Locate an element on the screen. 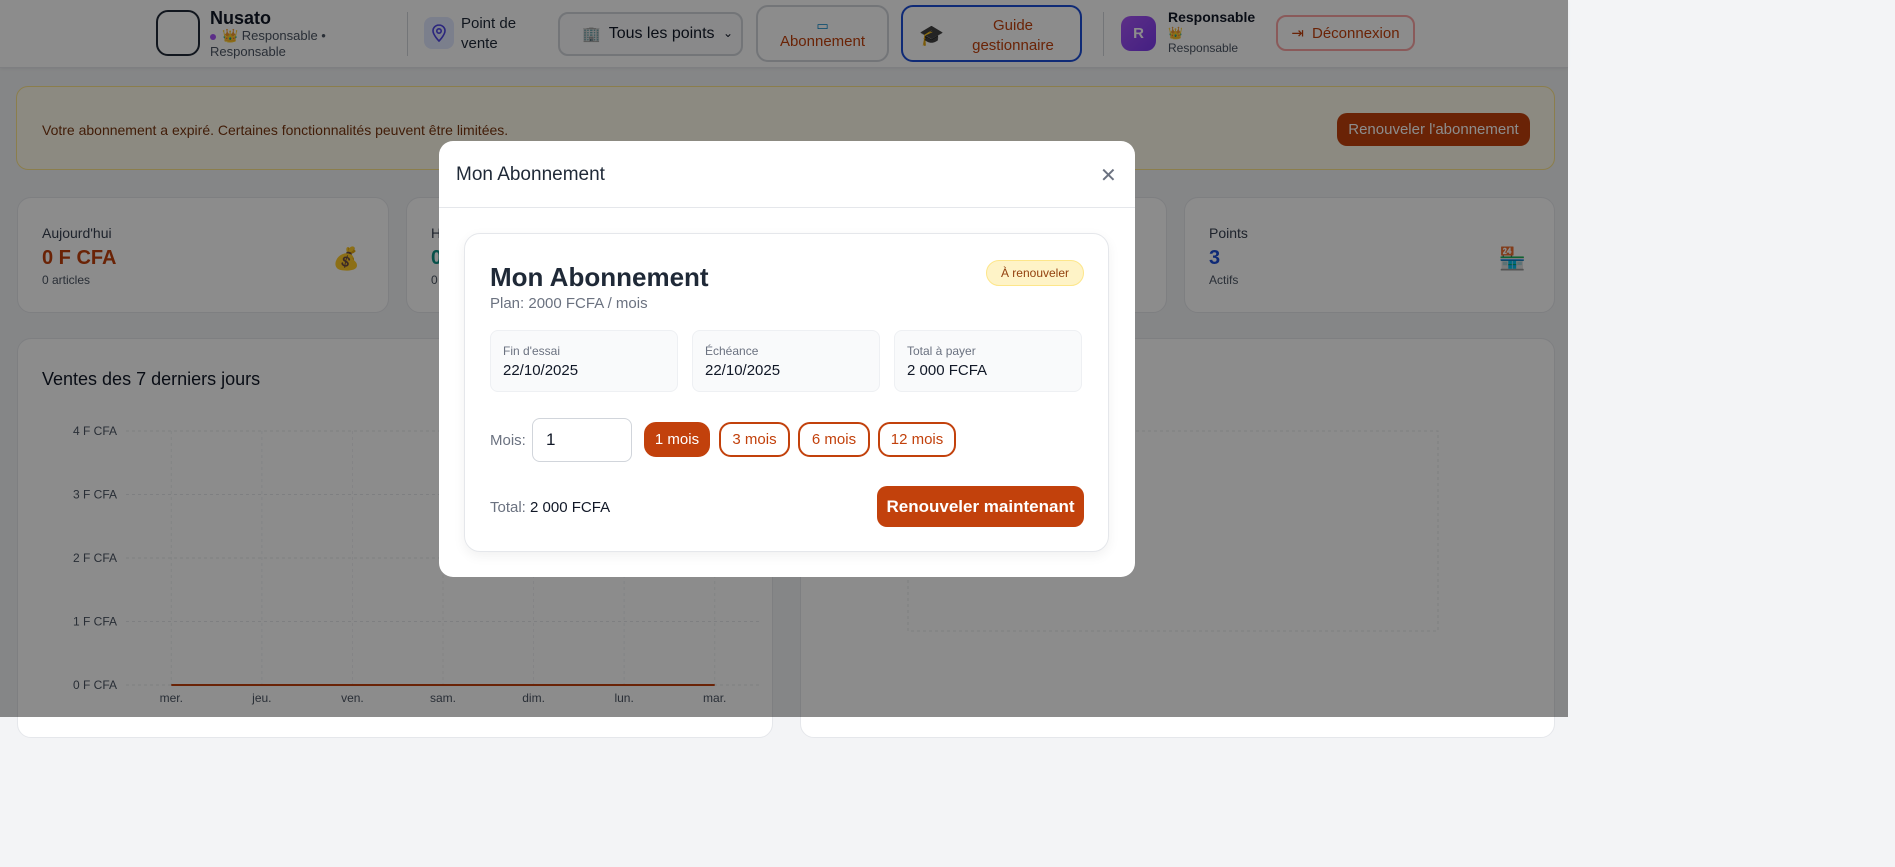 The width and height of the screenshot is (1895, 867). chip-6-months: 6 mois is located at coordinates (834, 439).